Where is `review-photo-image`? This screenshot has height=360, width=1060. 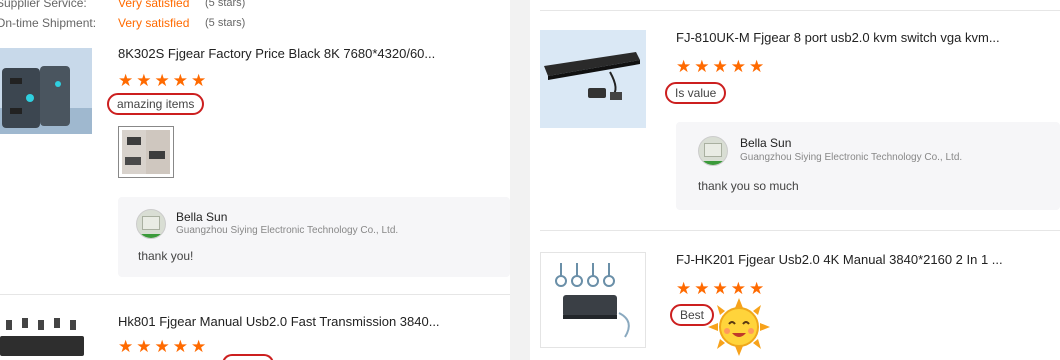
review-photo-image is located at coordinates (146, 152).